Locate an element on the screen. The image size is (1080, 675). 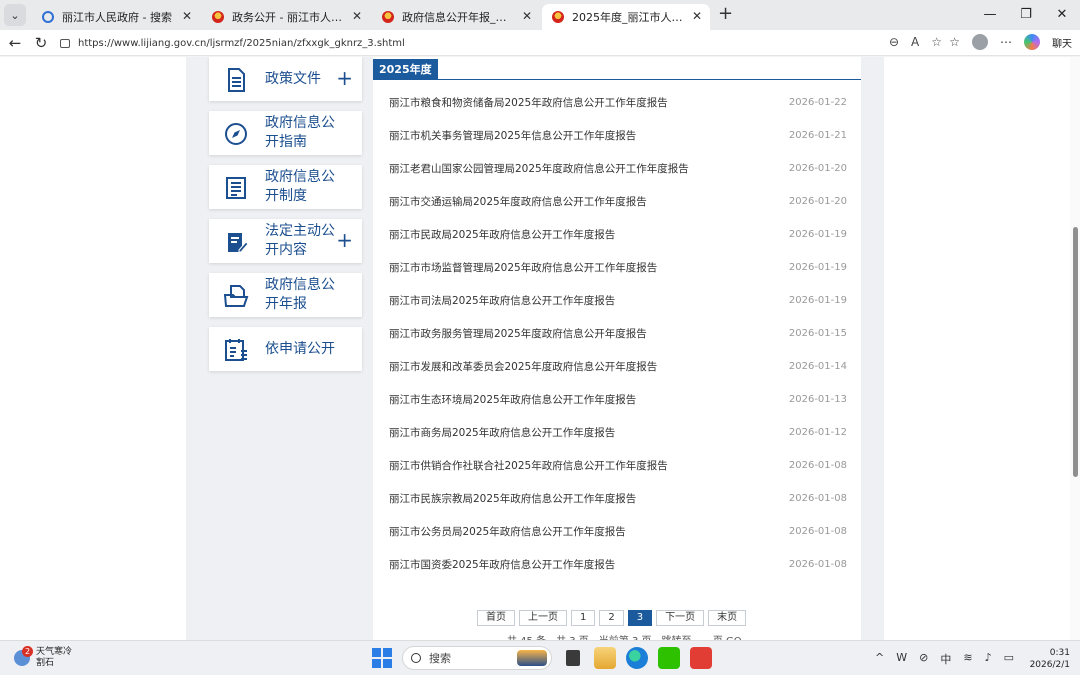
input-method-indicator: 中 is located at coordinates (945, 659).